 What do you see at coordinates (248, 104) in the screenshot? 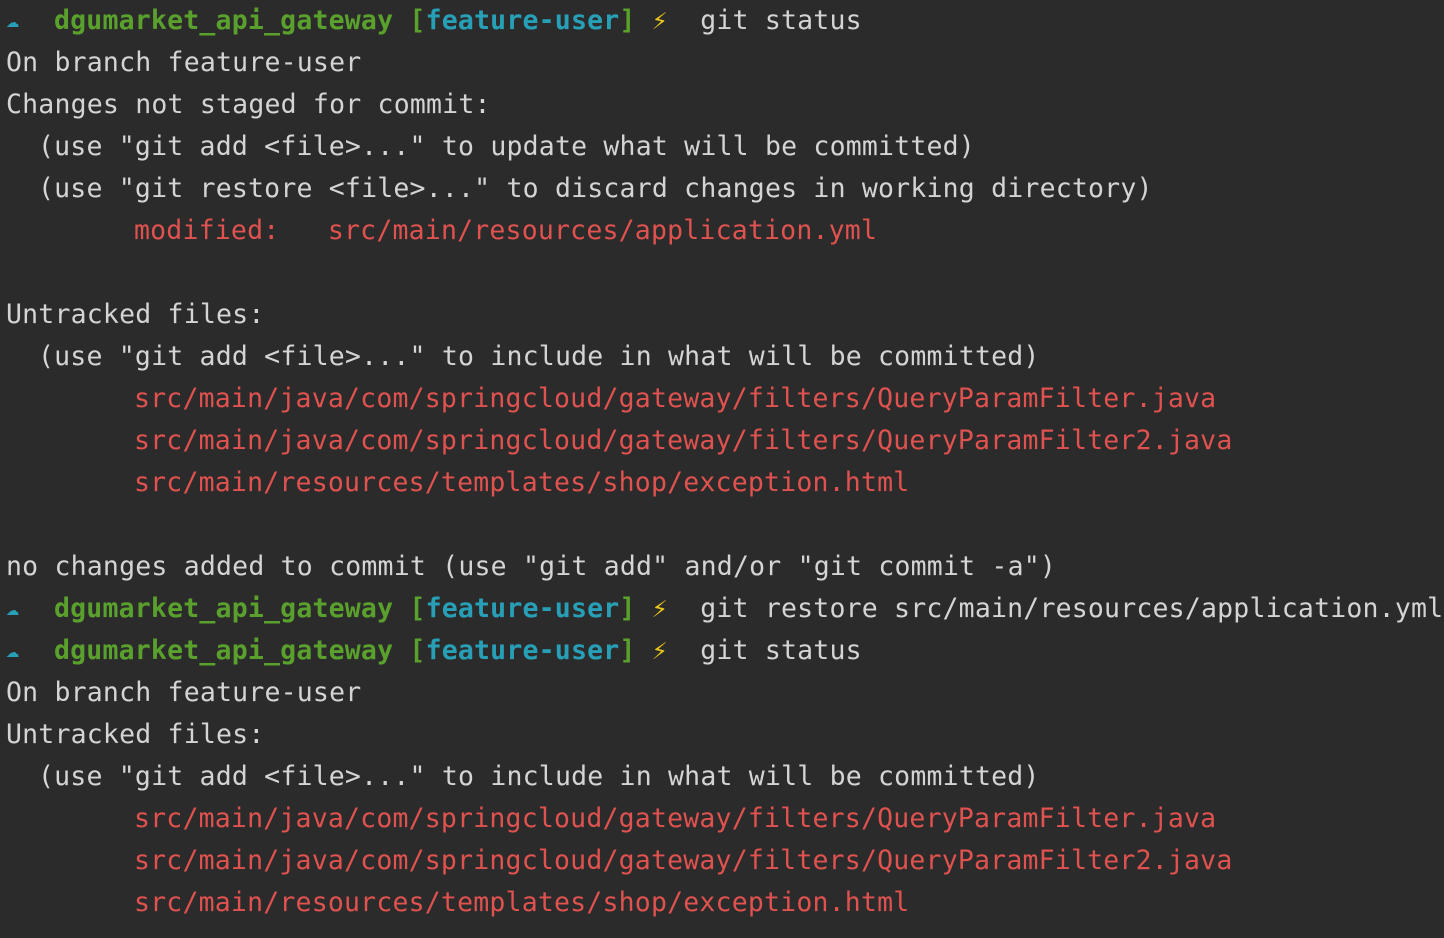
I see `output-line: Changes not staged for commit:` at bounding box center [248, 104].